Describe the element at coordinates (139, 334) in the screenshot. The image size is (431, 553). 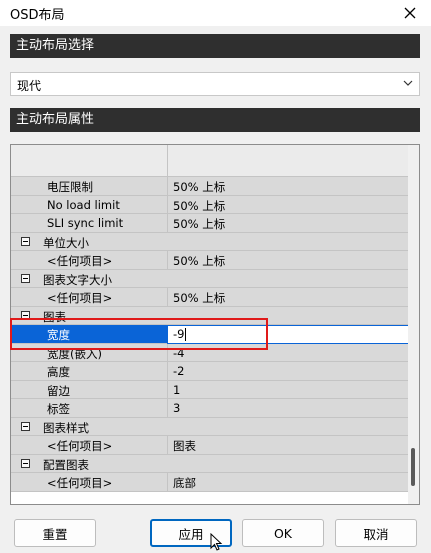
I see `annotation-highlight-box` at that location.